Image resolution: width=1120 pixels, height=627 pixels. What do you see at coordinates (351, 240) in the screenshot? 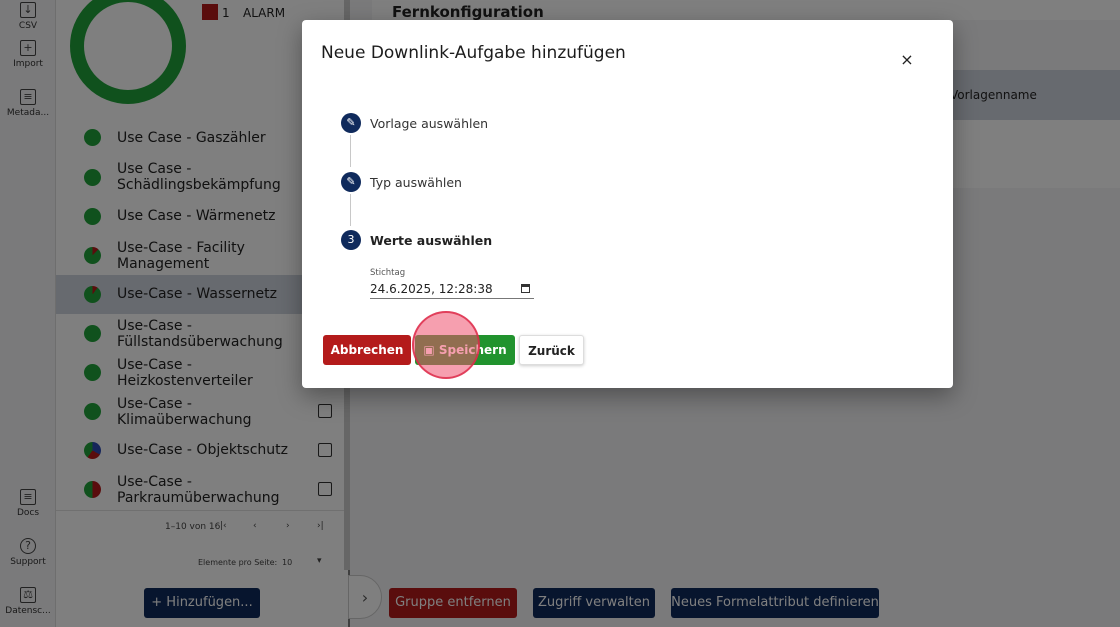
I see `step-number-3: 3` at bounding box center [351, 240].